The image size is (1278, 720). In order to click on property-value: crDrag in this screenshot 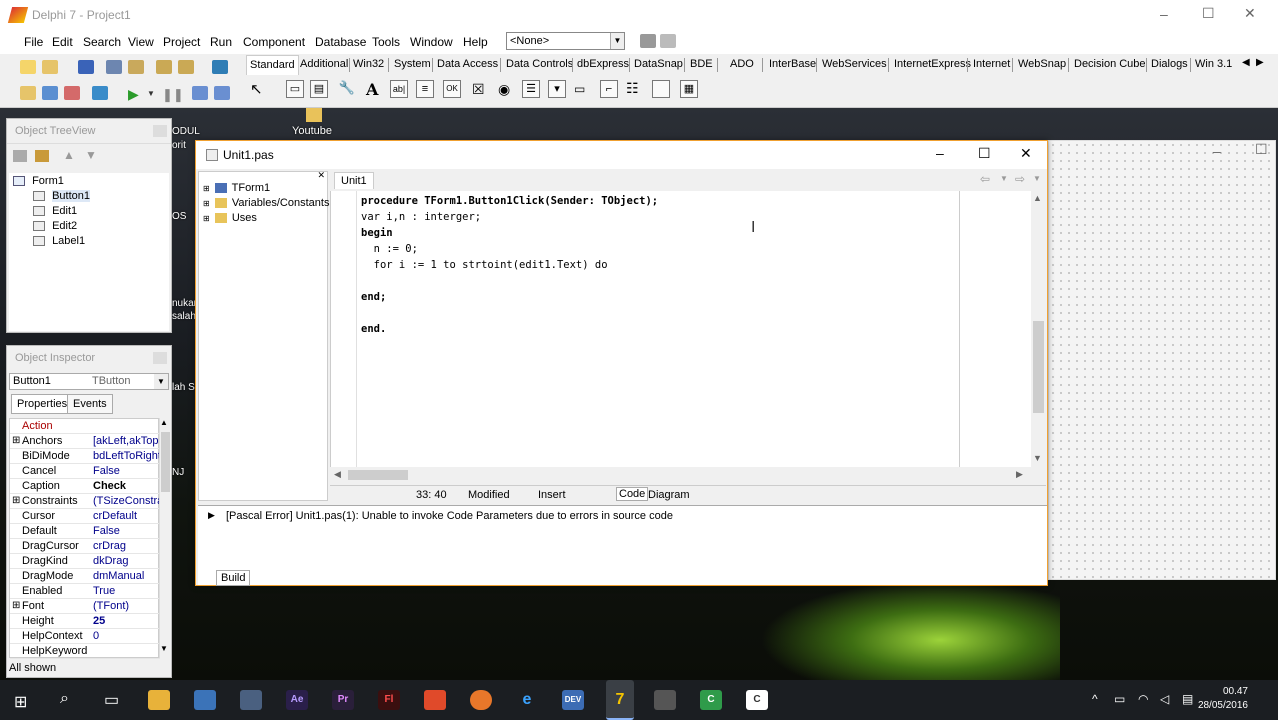, I will do `click(126, 546)`.